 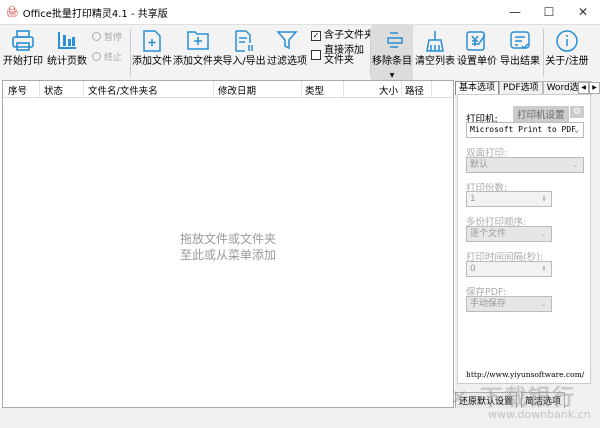 I want to click on tab-scroll-left-icon: ◀, so click(x=583, y=88).